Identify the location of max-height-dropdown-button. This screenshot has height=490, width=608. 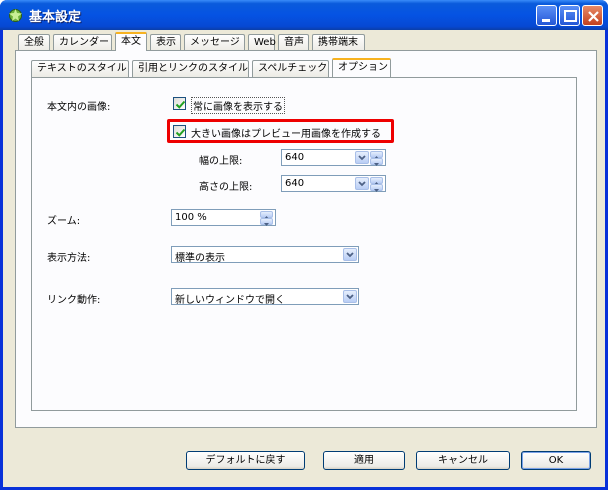
(362, 183).